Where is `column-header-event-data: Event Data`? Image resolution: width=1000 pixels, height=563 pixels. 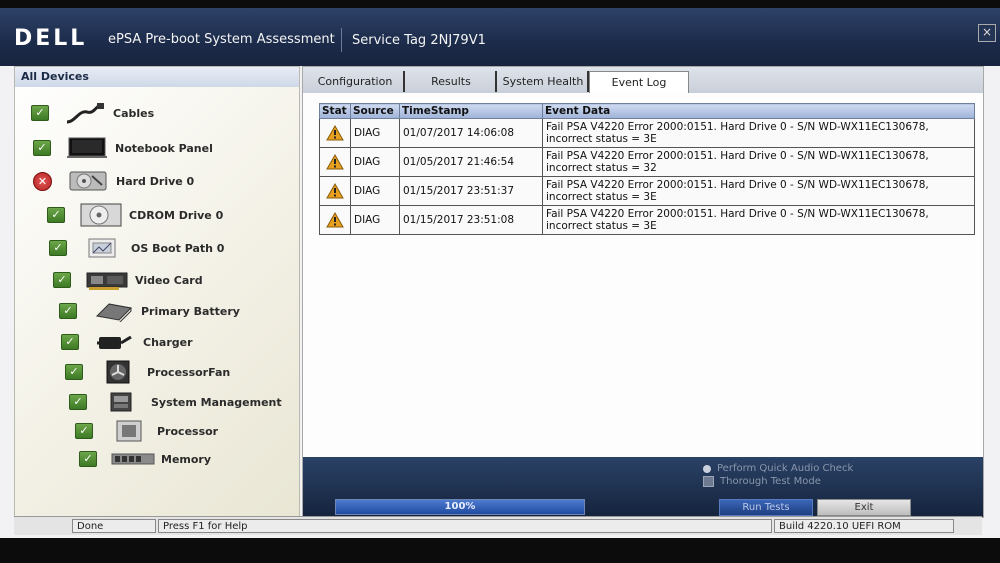 column-header-event-data: Event Data is located at coordinates (758, 111).